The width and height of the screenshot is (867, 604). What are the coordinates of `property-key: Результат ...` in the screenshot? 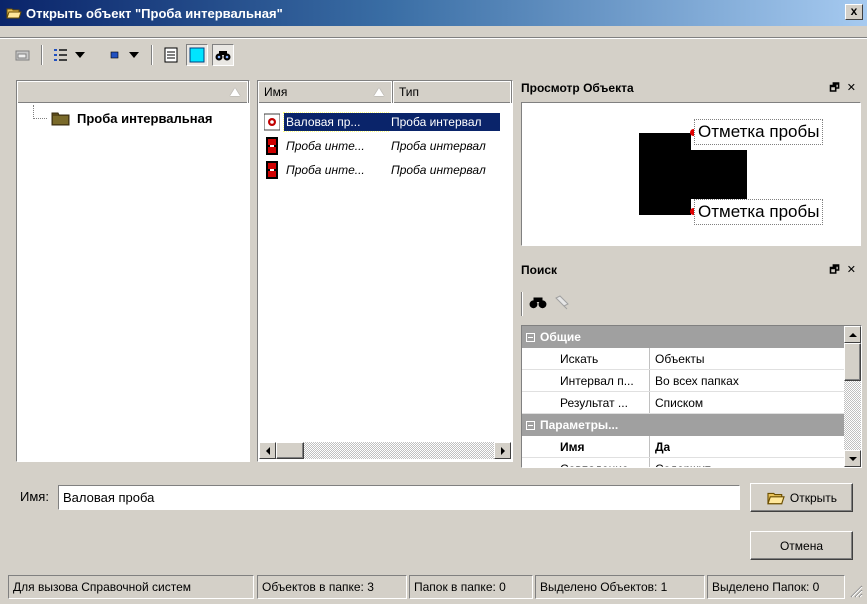 It's located at (586, 402).